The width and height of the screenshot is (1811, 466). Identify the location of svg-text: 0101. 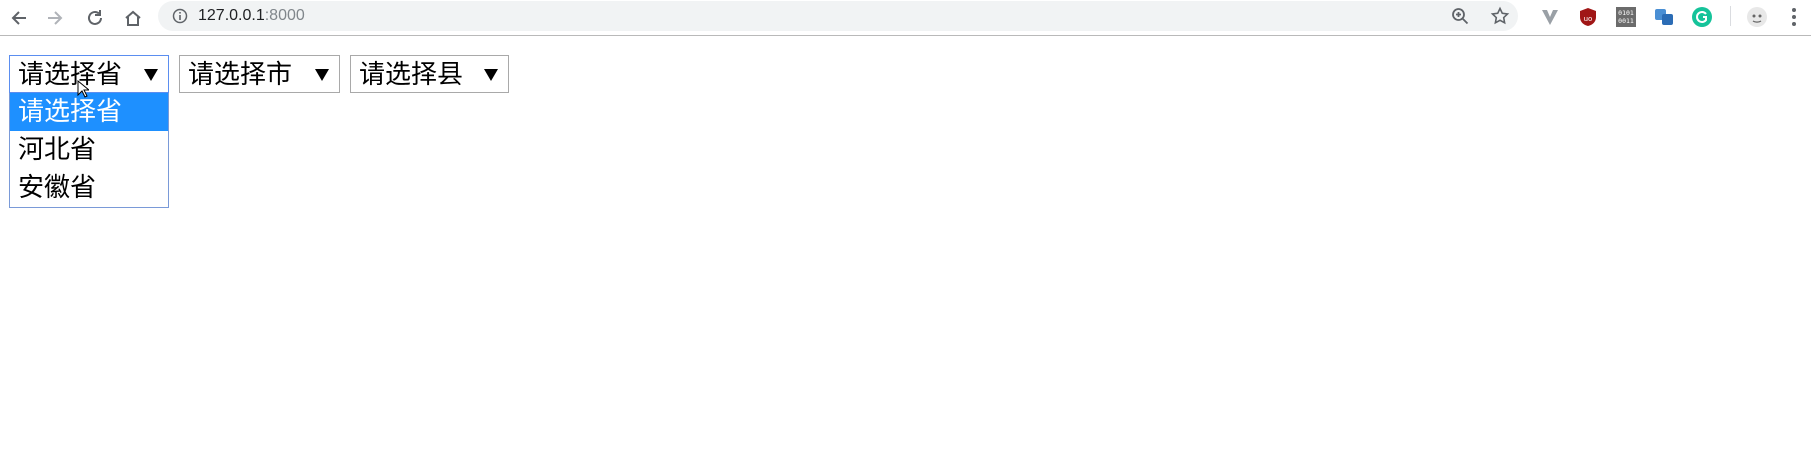
(1626, 13).